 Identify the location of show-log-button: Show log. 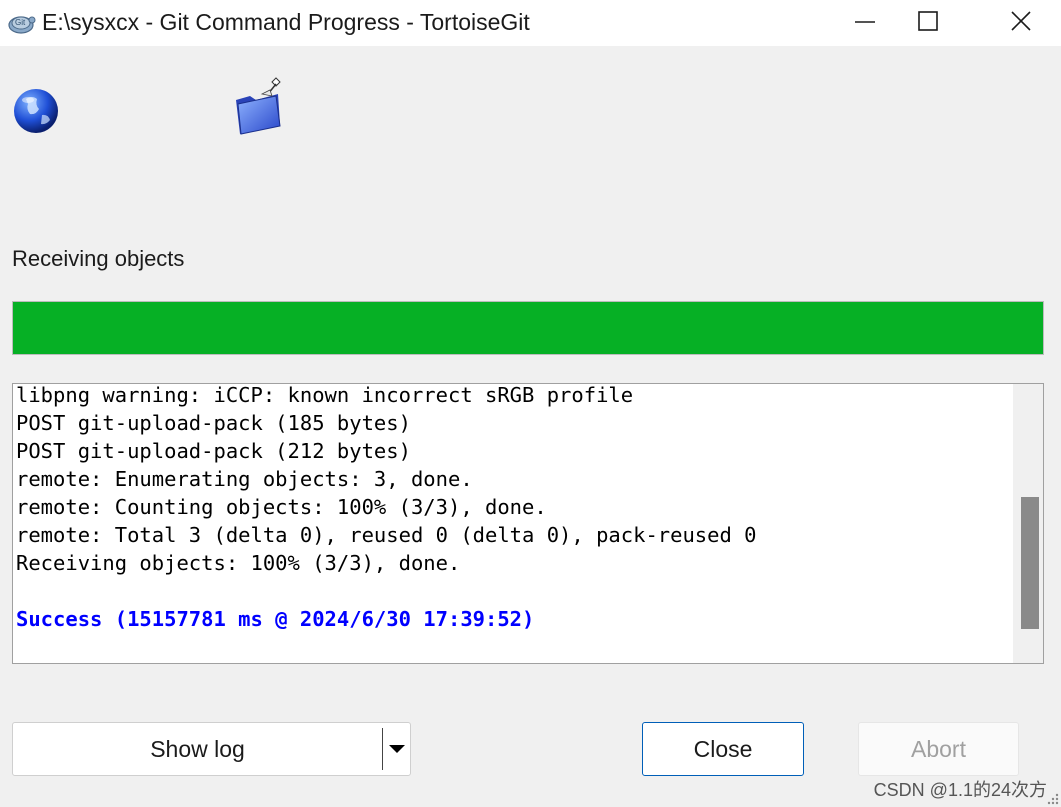
(197, 749).